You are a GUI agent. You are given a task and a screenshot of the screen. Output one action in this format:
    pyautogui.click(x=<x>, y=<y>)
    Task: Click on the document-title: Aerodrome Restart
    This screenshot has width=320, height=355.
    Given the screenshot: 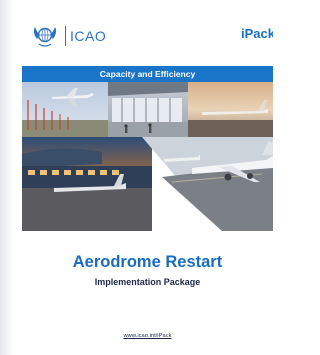 What is the action you would take?
    pyautogui.click(x=147, y=262)
    